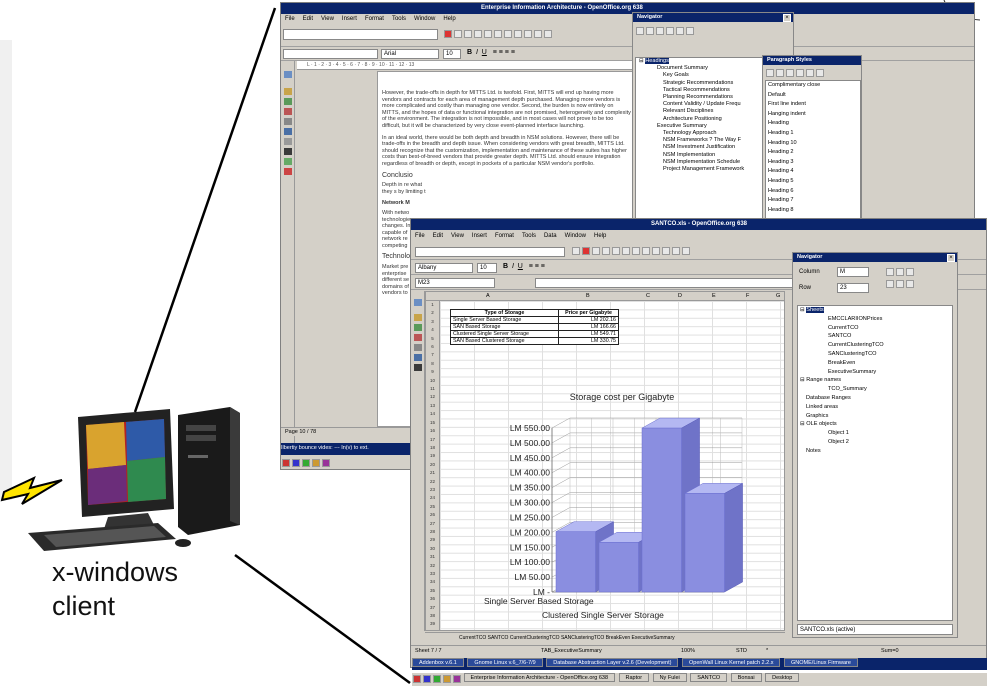  Describe the element at coordinates (432, 473) in the screenshot. I see `row-number: 21` at that location.